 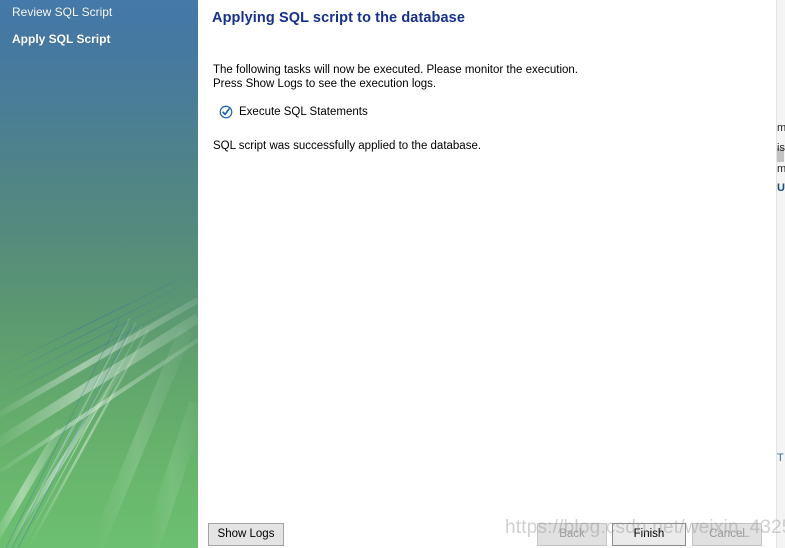 I want to click on check-circle-icon, so click(x=226, y=112).